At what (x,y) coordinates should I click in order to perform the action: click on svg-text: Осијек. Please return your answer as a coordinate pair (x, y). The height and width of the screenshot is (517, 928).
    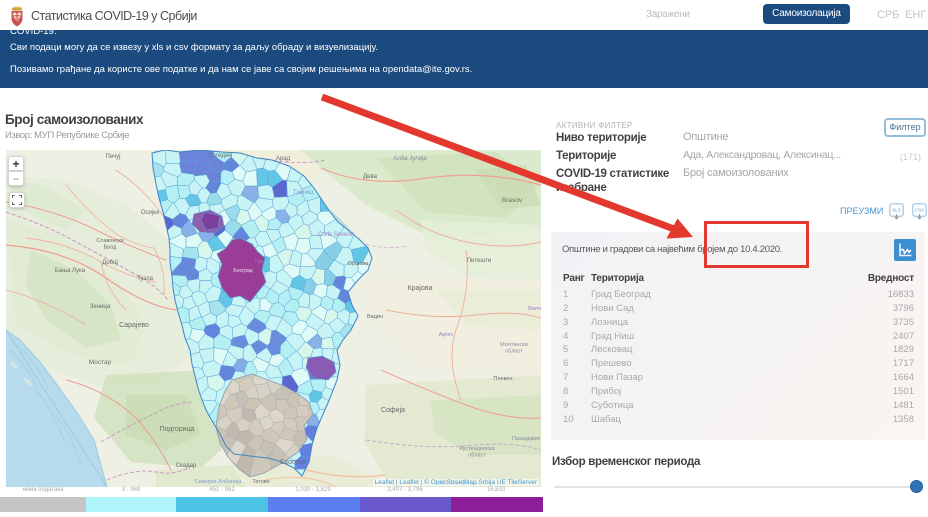
    Looking at the image, I should click on (150, 213).